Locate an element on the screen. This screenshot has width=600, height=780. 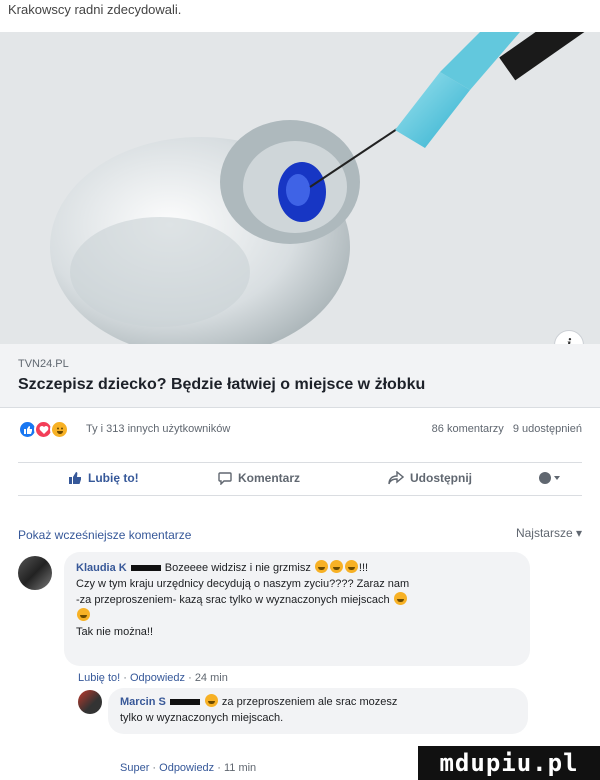
watermark-logo: mdupiu.pl is located at coordinates (509, 763).